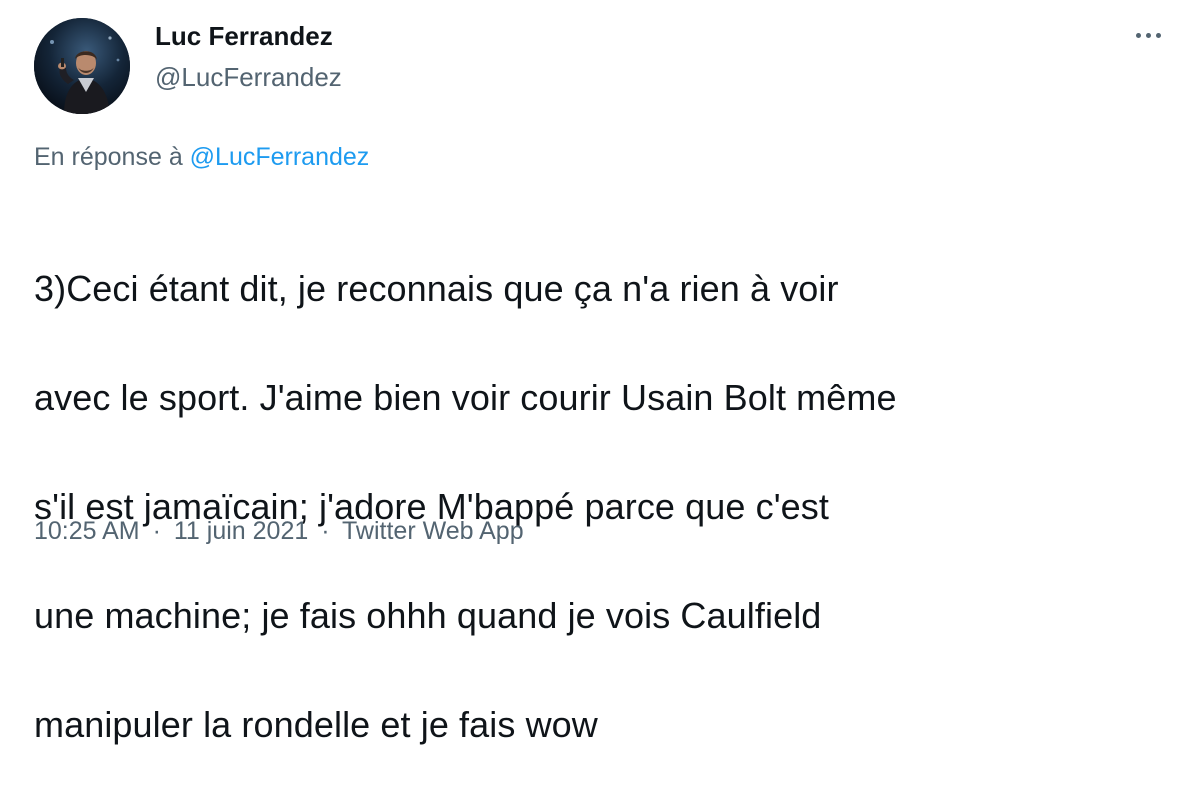 This screenshot has width=1198, height=807. I want to click on author-handle: @LucFerrandez, so click(248, 77).